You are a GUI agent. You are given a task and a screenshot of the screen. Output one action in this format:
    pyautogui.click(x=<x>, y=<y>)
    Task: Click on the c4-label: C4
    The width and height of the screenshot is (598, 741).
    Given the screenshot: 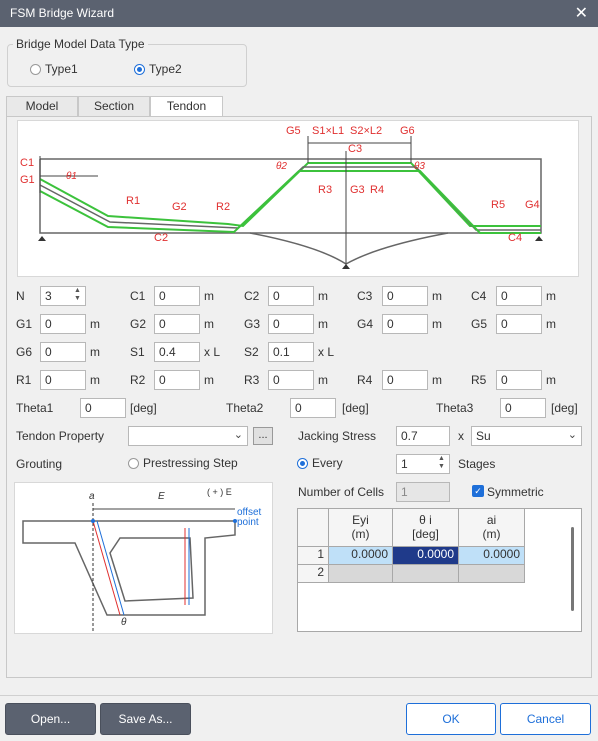 What is the action you would take?
    pyautogui.click(x=479, y=296)
    